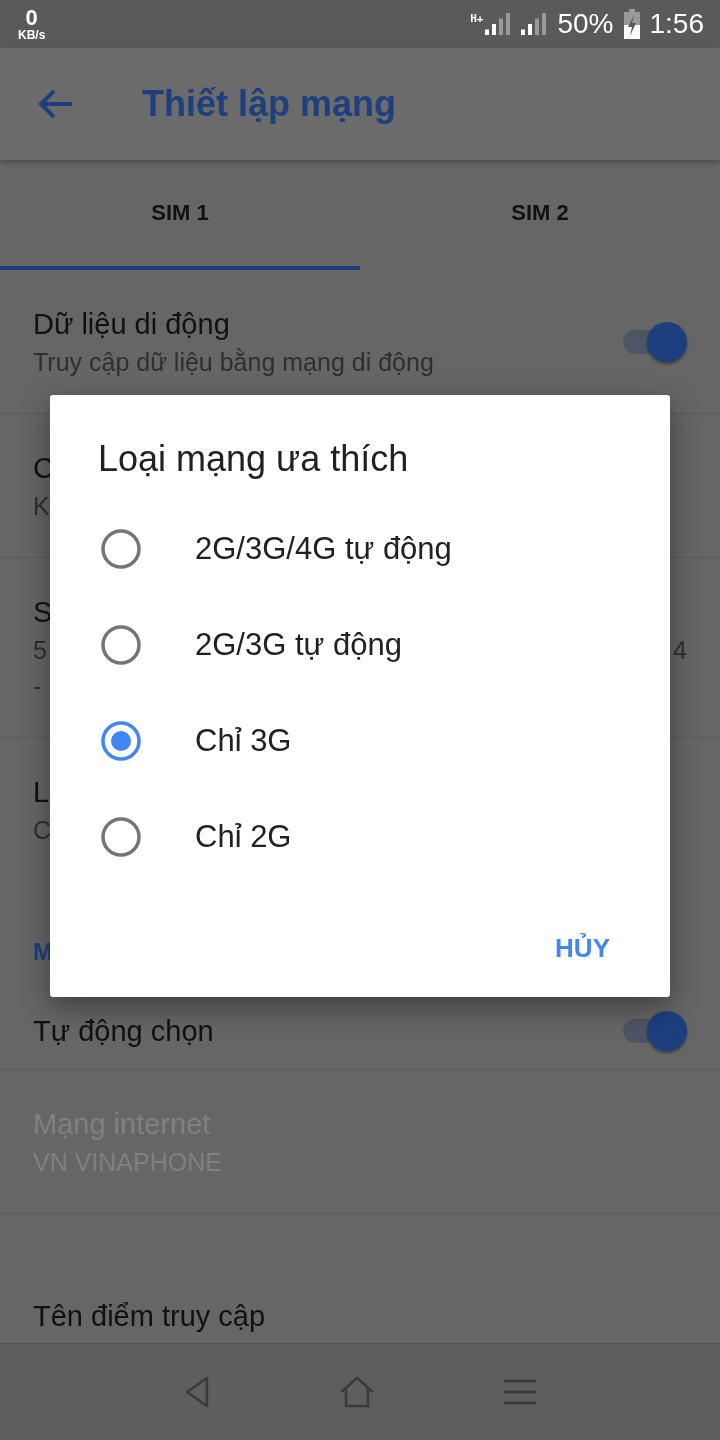 Image resolution: width=720 pixels, height=1440 pixels. Describe the element at coordinates (42, 792) in the screenshot. I see `setting-title: L` at that location.